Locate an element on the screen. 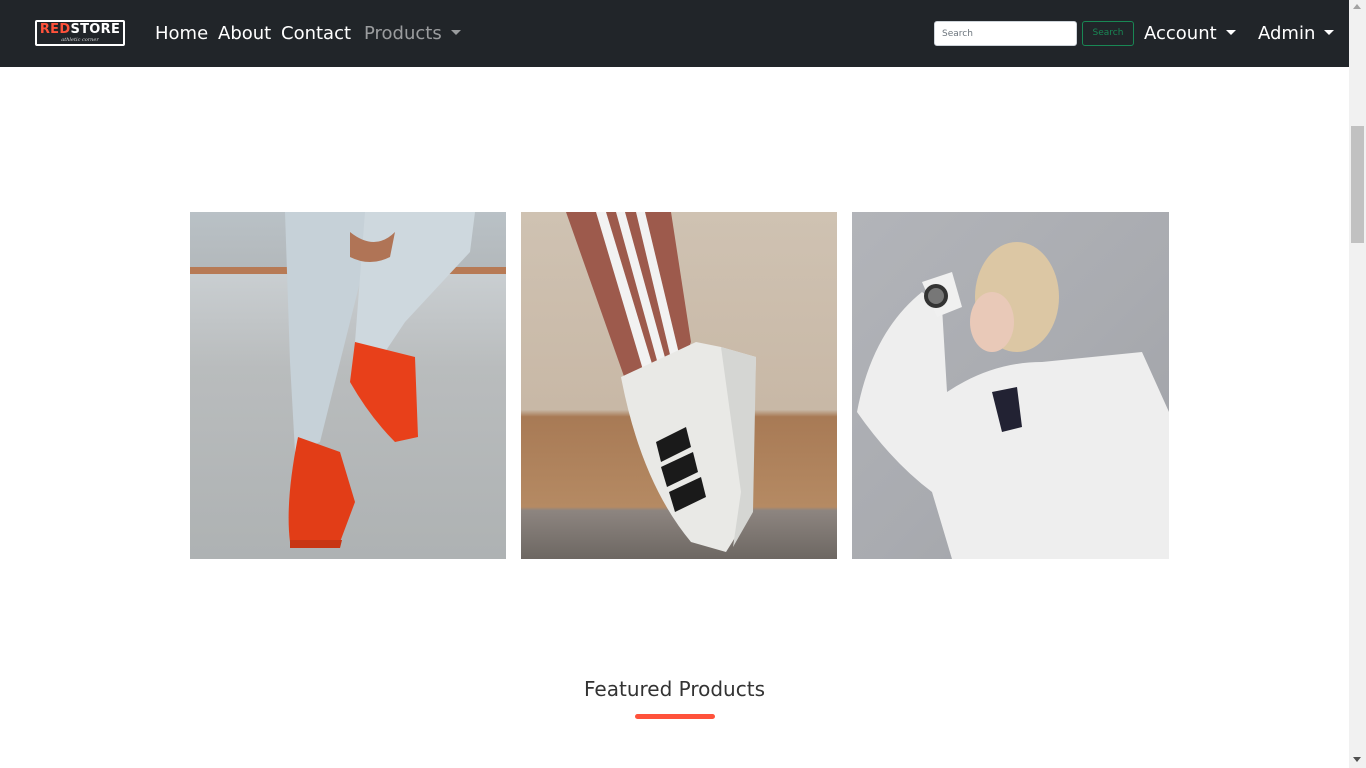 This screenshot has width=1366, height=768. nav-dropdown-products: Products is located at coordinates (412, 33).